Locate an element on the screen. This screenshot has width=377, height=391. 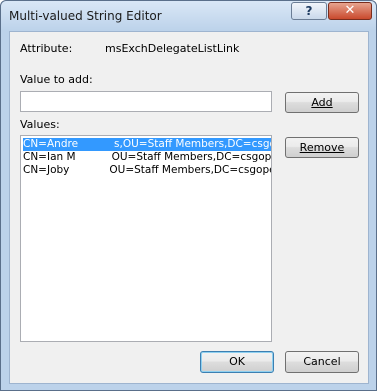
window-title: Multi-valued String Editor is located at coordinates (85, 16).